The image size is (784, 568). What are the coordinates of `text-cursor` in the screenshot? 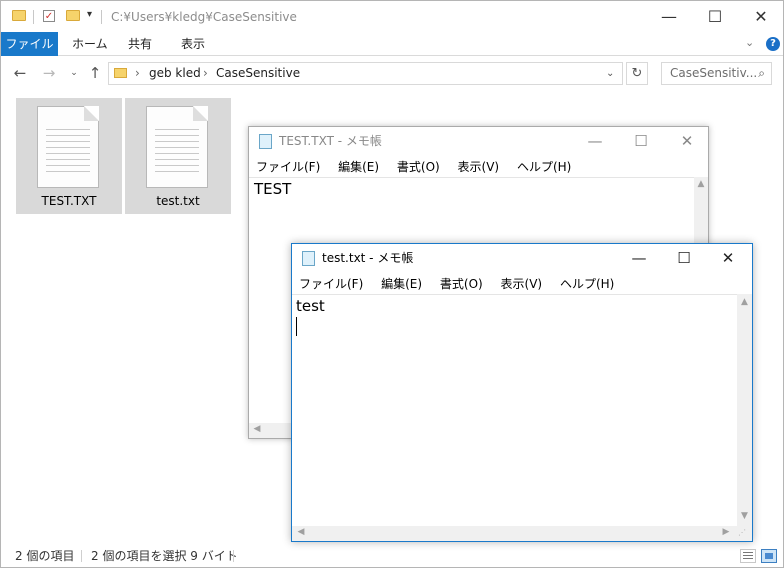 It's located at (296, 326).